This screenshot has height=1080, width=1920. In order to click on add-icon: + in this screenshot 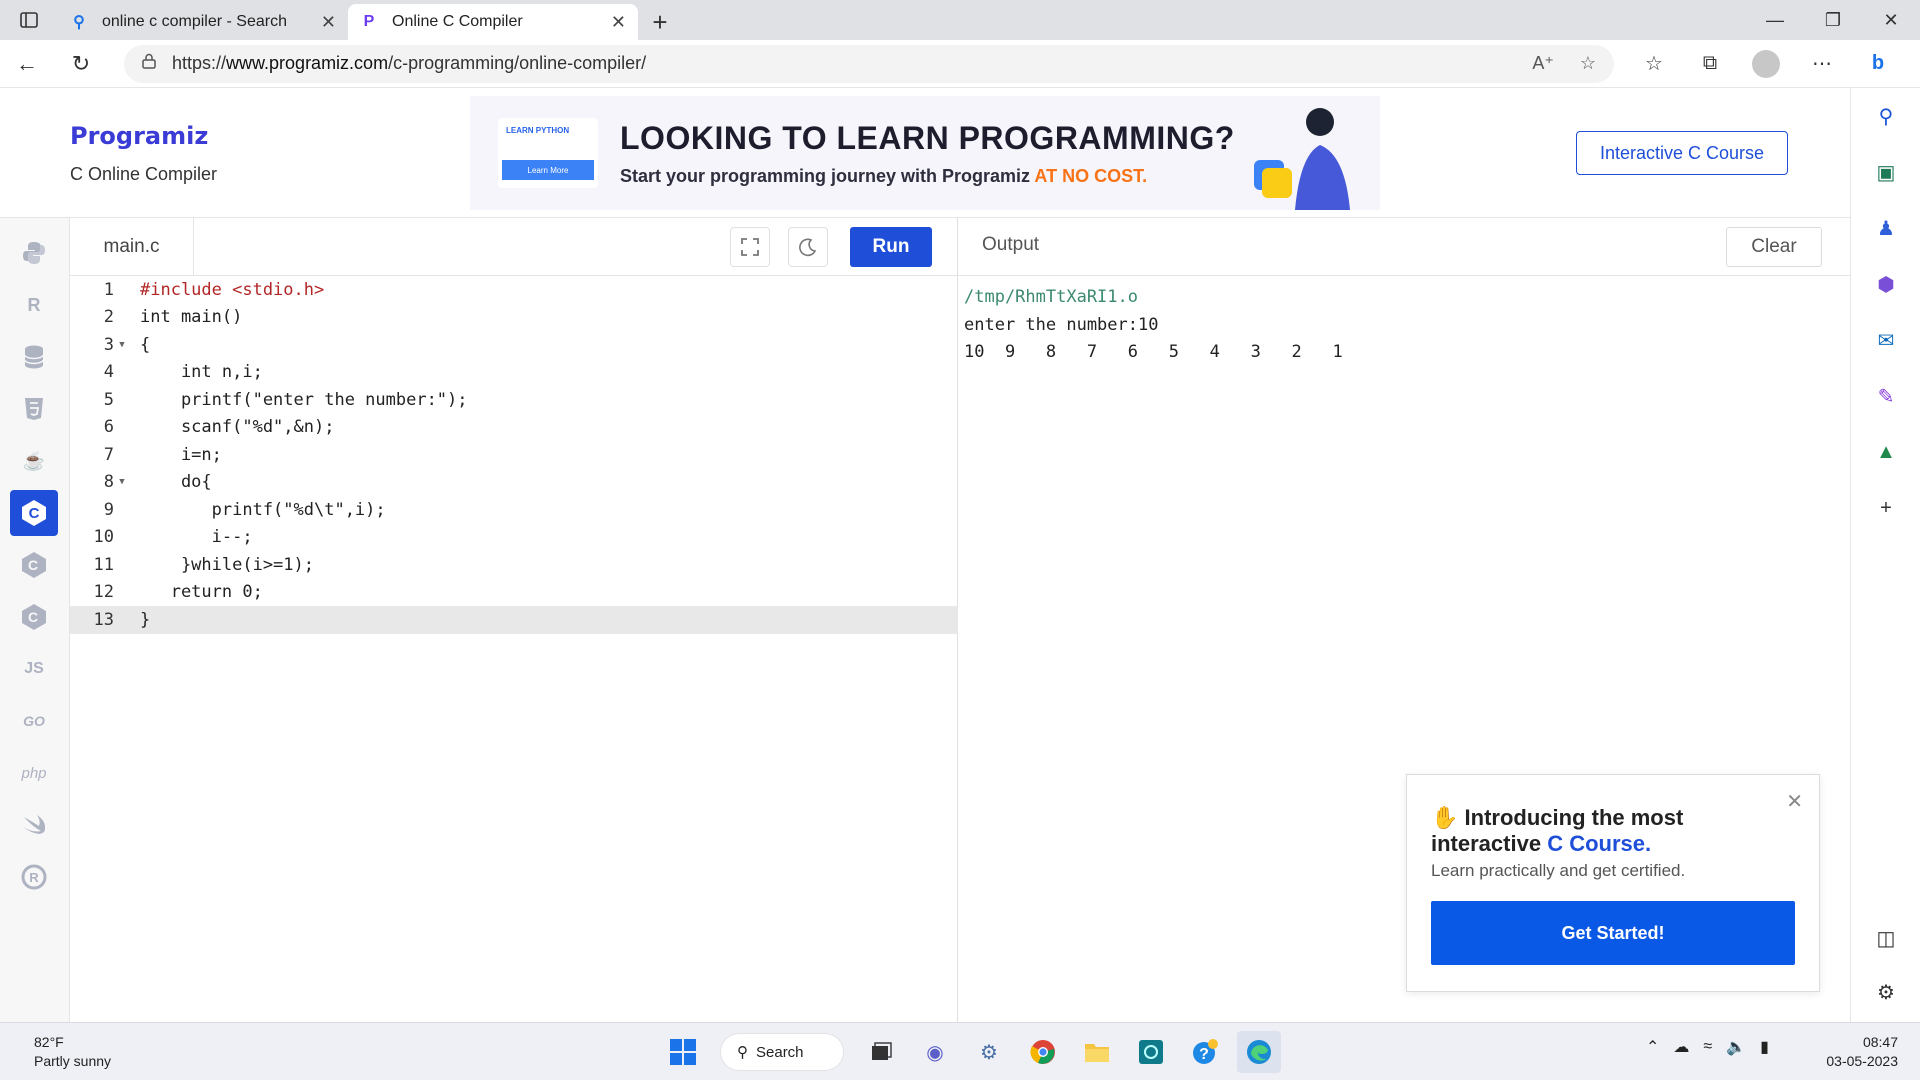, I will do `click(1885, 508)`.